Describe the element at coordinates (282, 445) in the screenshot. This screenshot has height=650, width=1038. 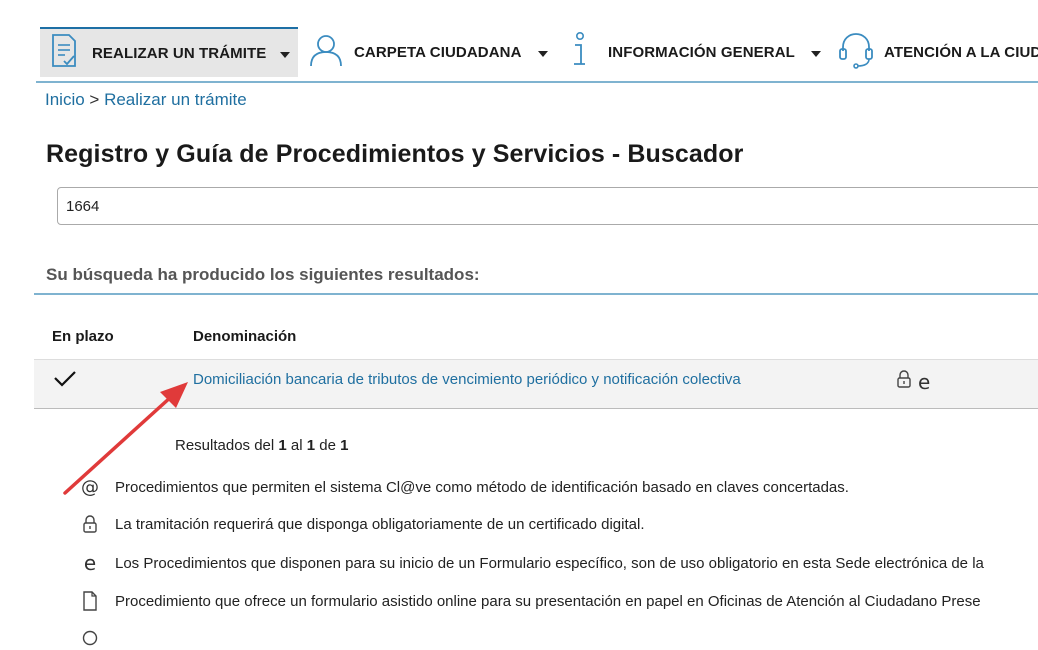
I see `pagination-from: 1` at that location.